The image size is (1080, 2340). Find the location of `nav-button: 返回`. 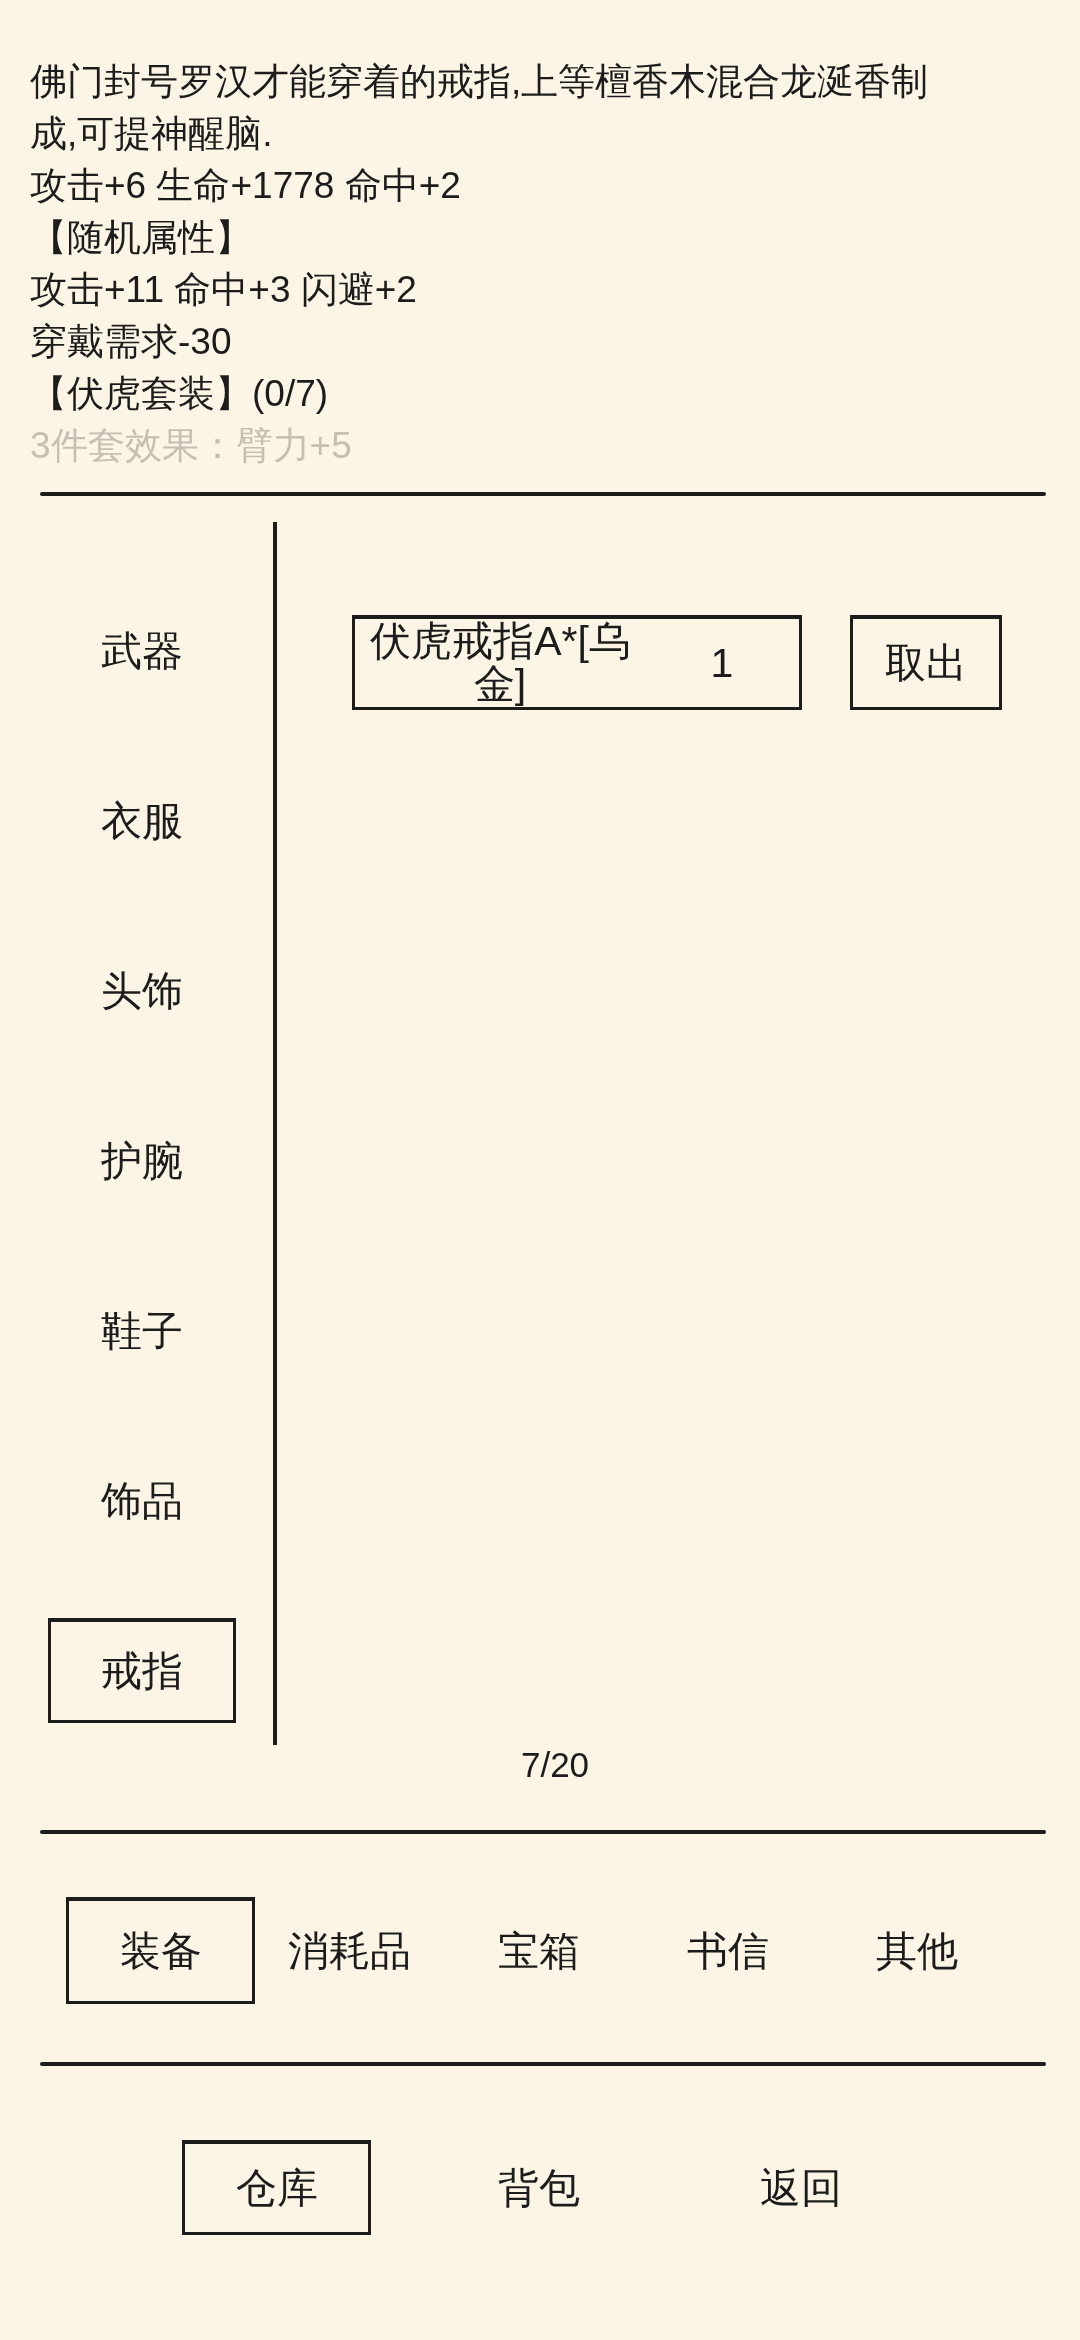

nav-button: 返回 is located at coordinates (800, 2187).